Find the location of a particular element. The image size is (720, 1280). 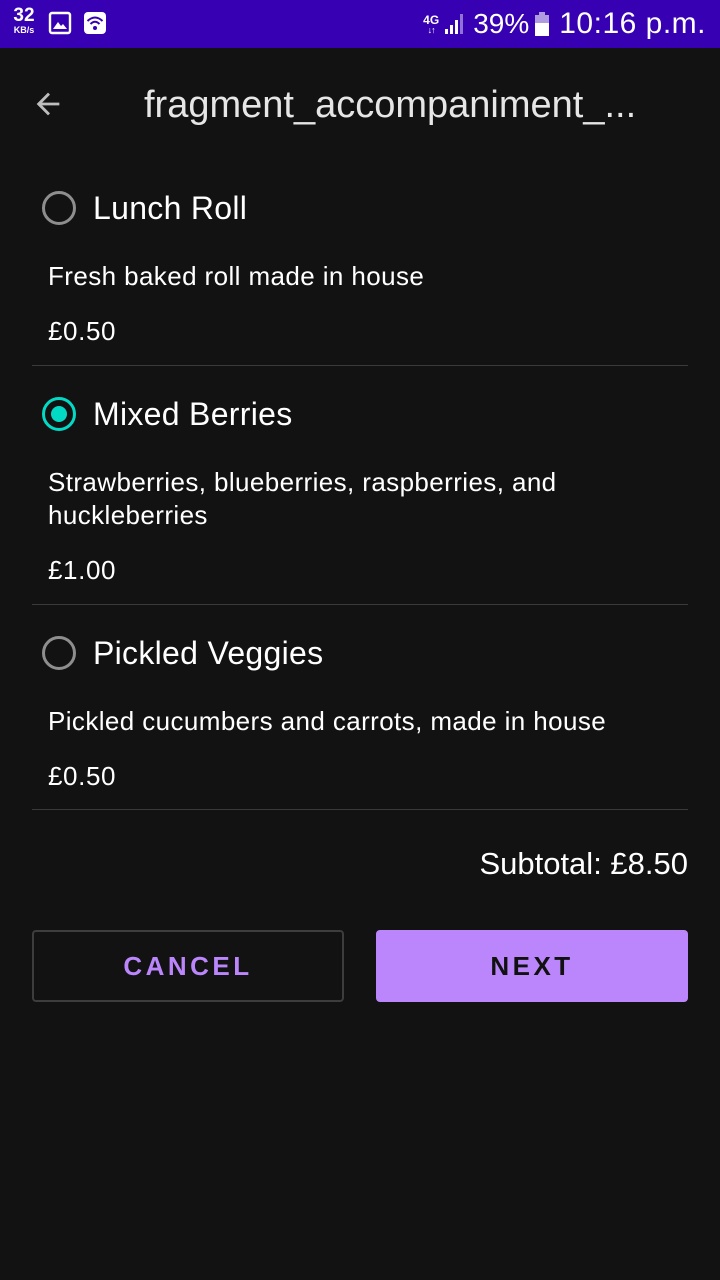

network-speed: 32 KB/s is located at coordinates (24, 20).